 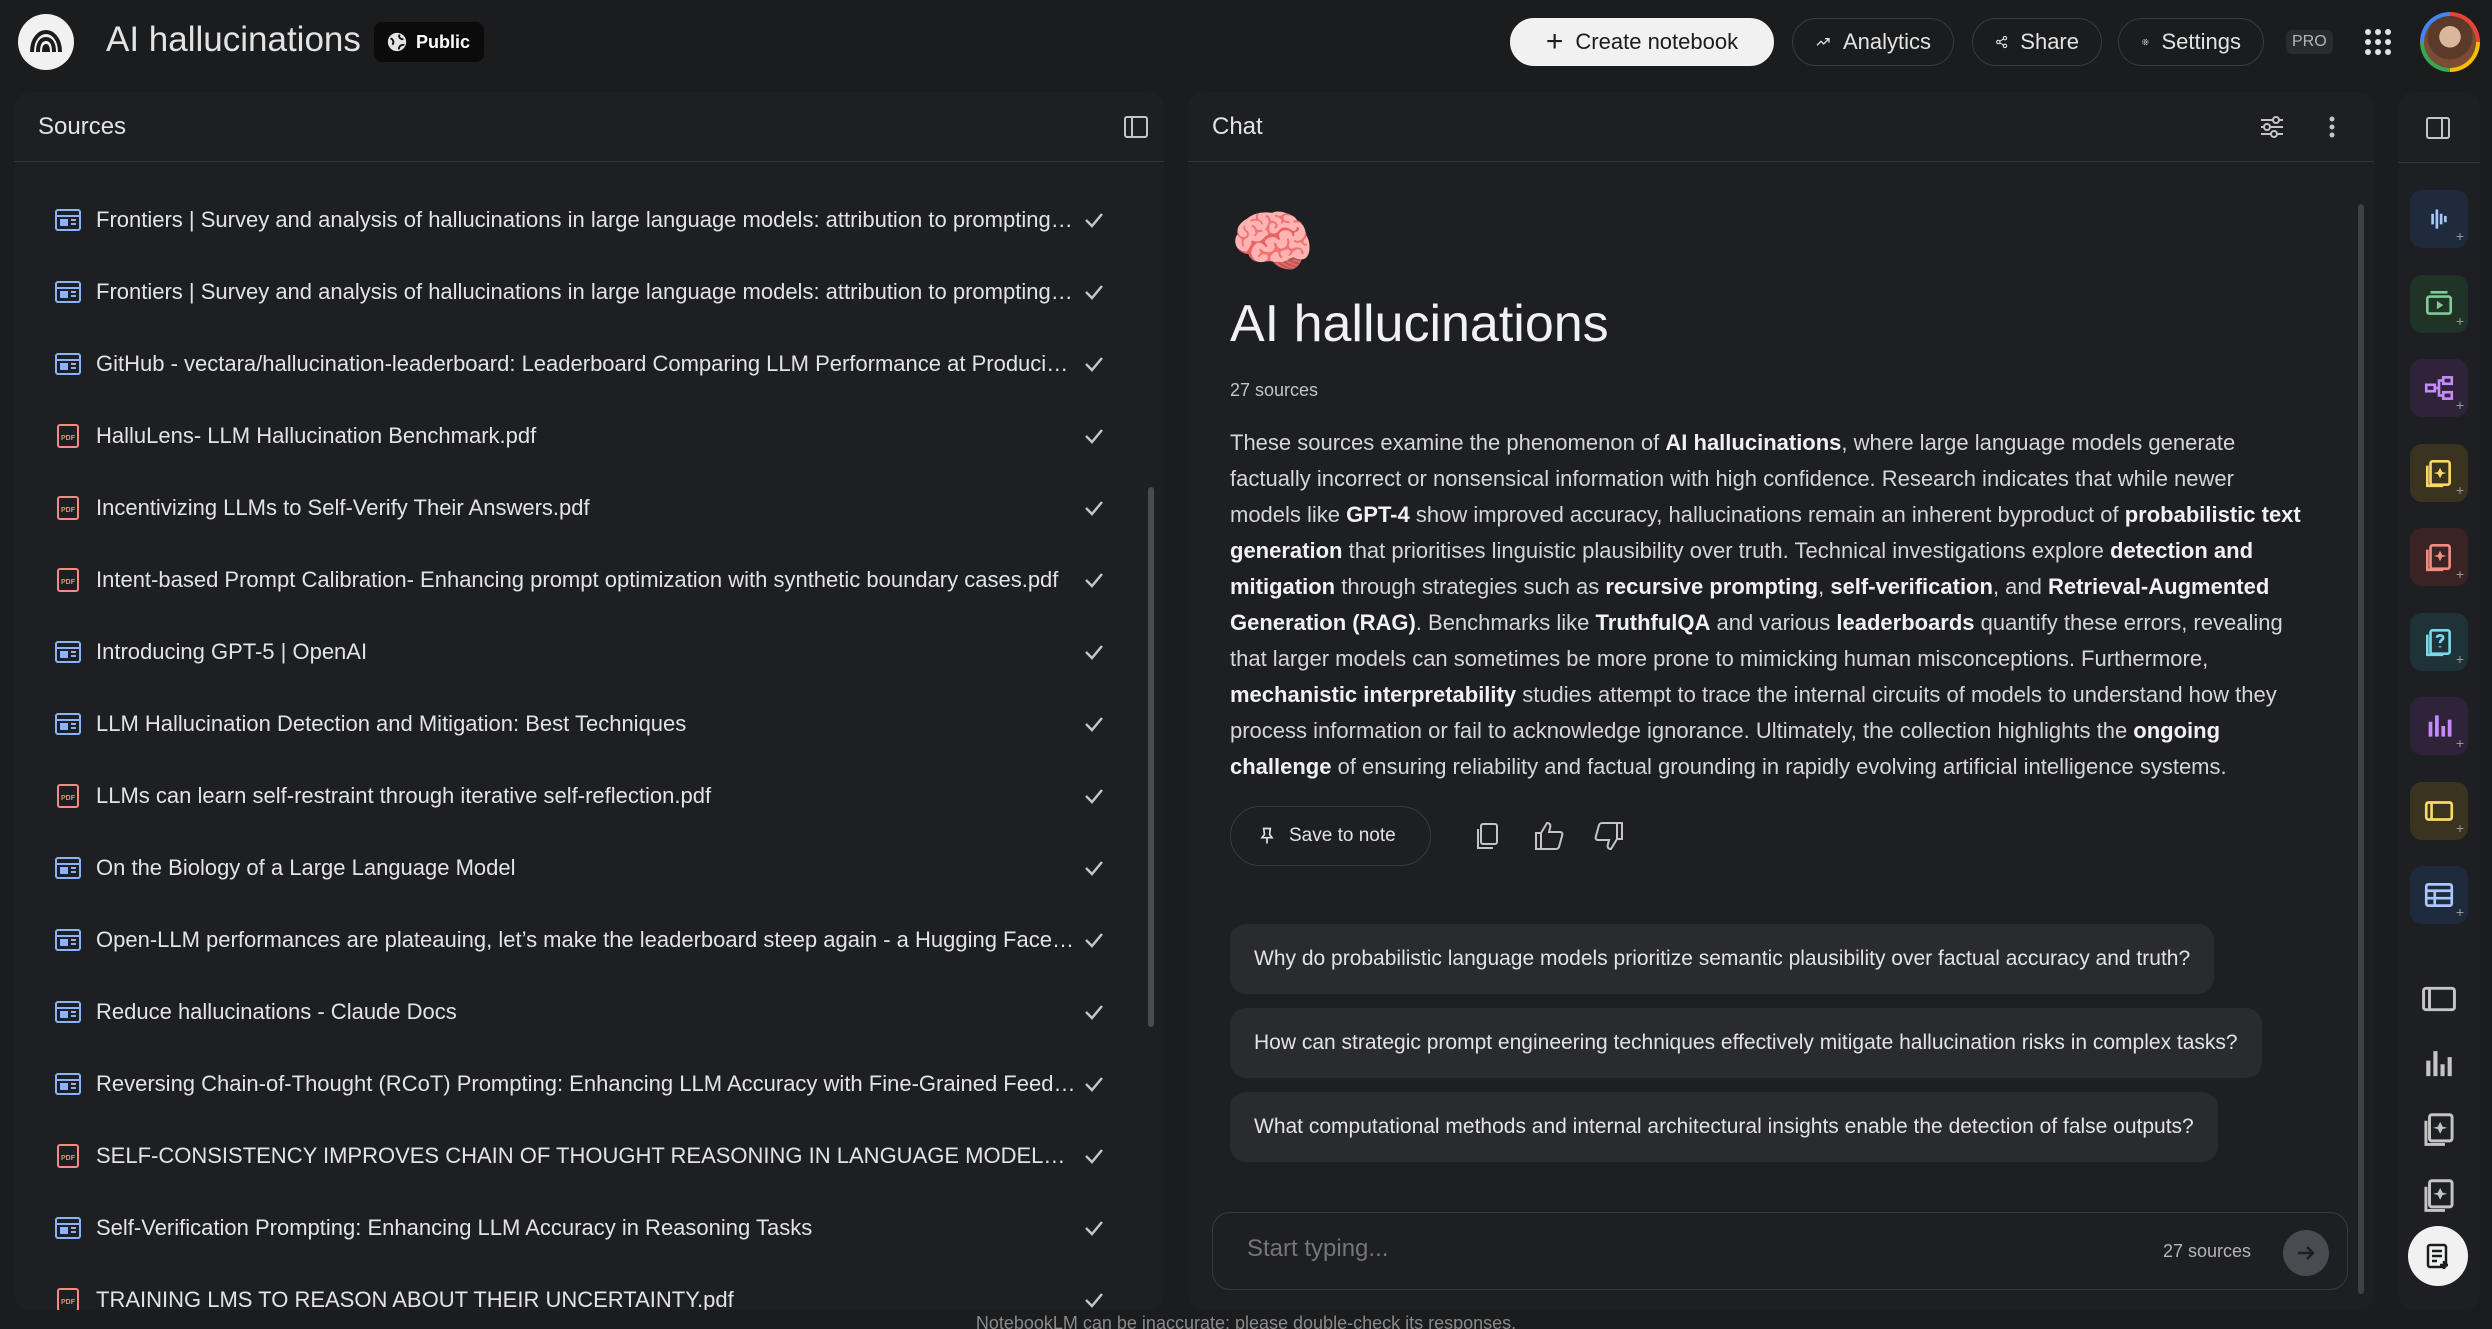 I want to click on send-button, so click(x=2306, y=1253).